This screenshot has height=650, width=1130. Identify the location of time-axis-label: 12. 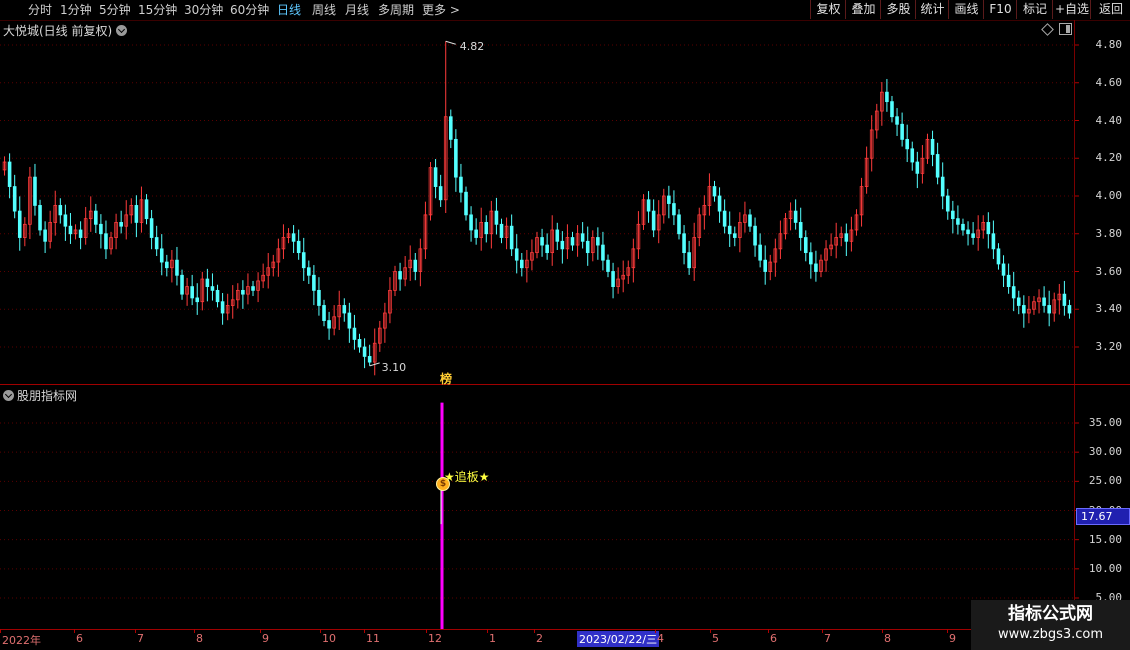
(435, 638).